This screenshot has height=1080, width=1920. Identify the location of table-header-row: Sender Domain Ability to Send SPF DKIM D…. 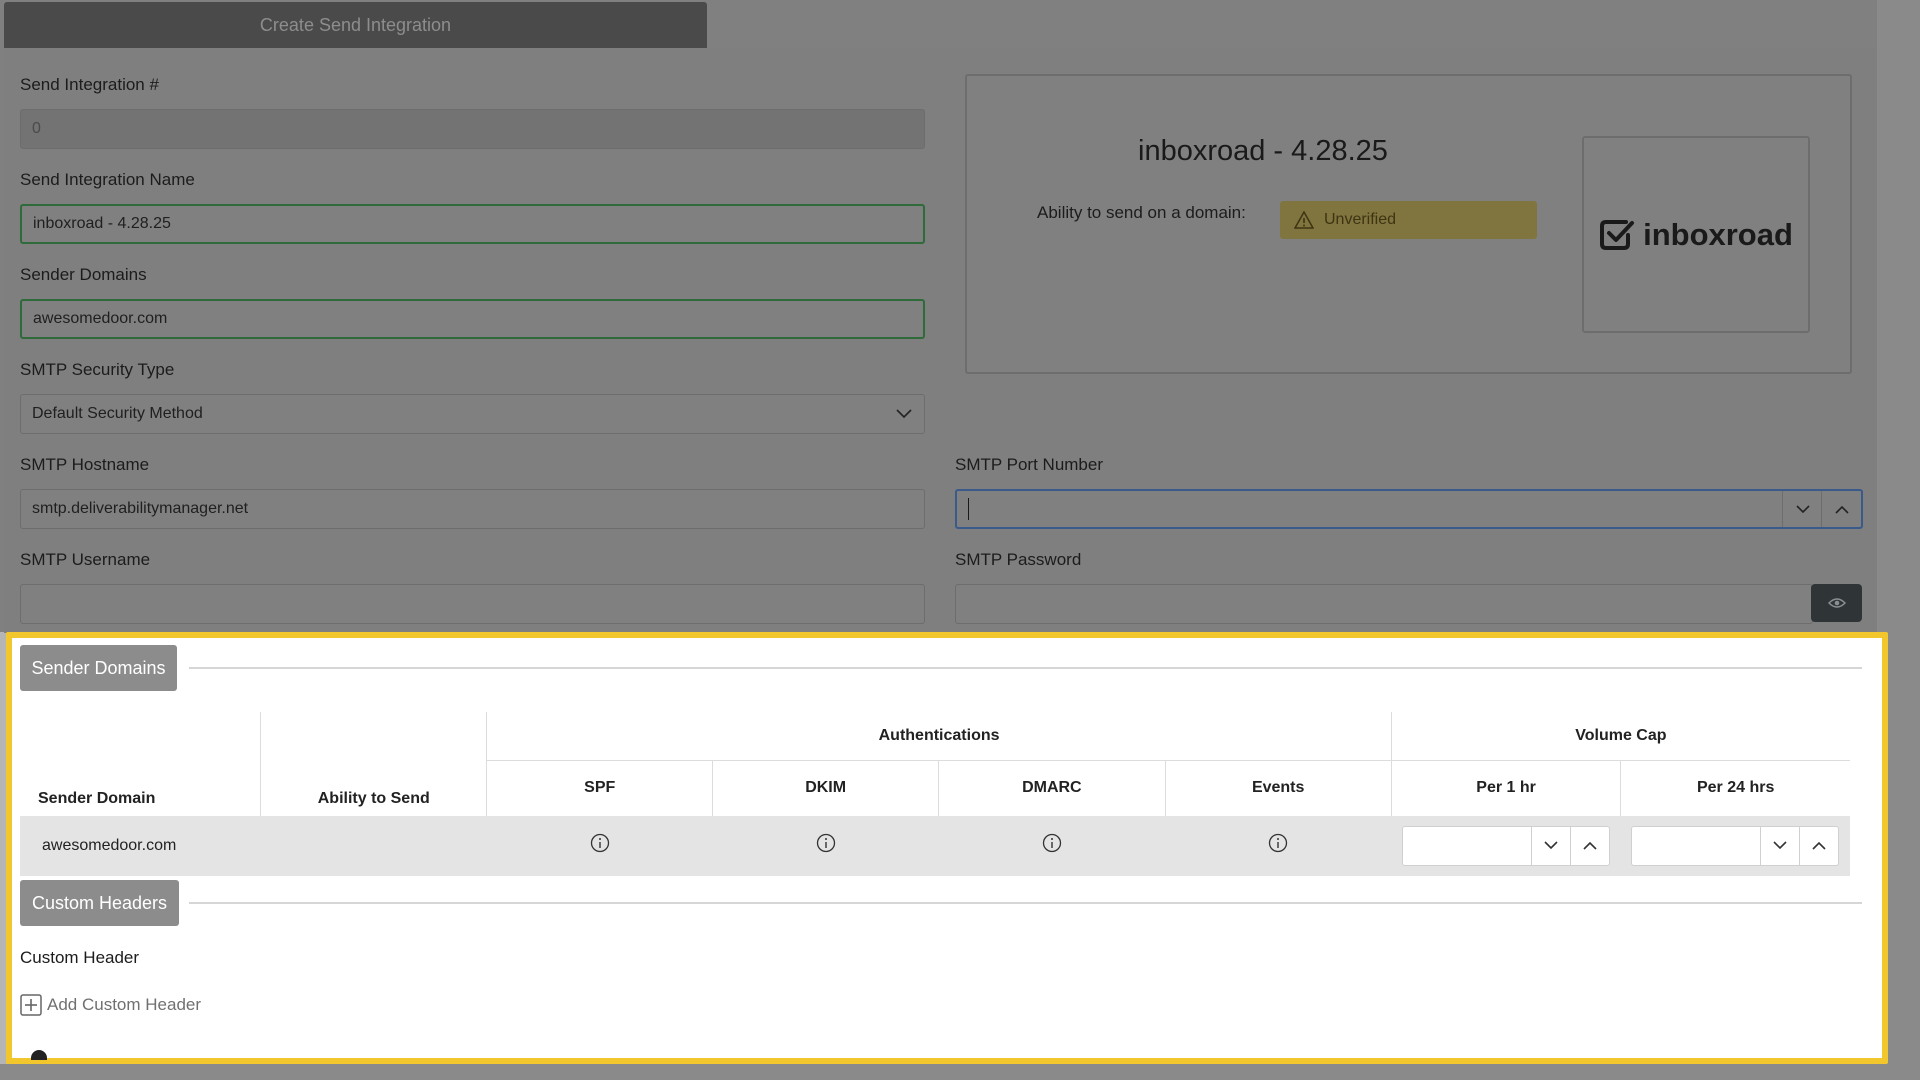
(935, 788).